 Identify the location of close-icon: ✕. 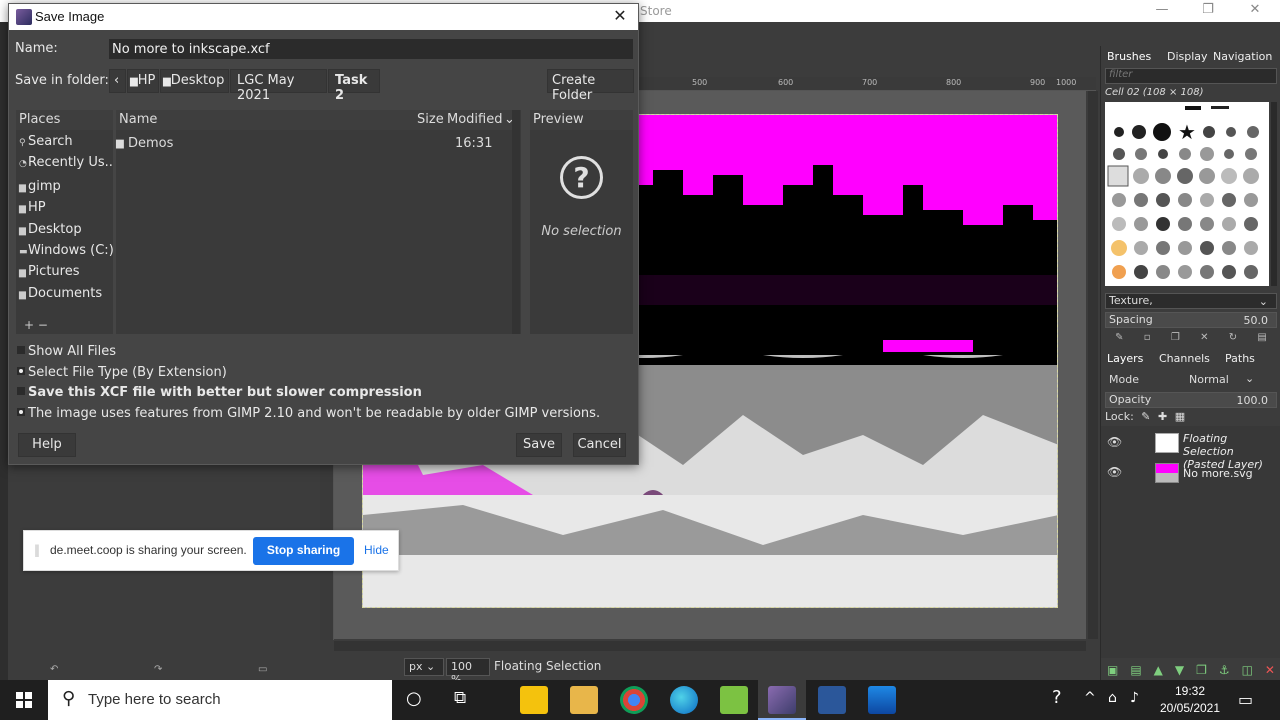
(620, 15).